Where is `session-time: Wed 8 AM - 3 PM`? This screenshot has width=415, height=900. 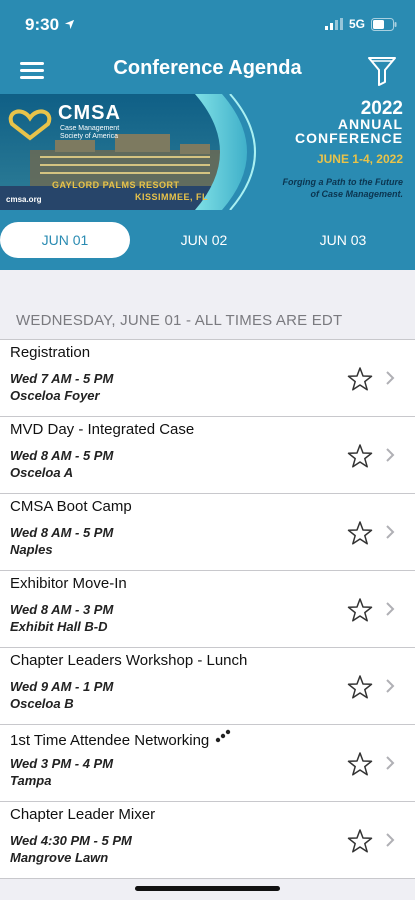
session-time: Wed 8 AM - 3 PM is located at coordinates (62, 609).